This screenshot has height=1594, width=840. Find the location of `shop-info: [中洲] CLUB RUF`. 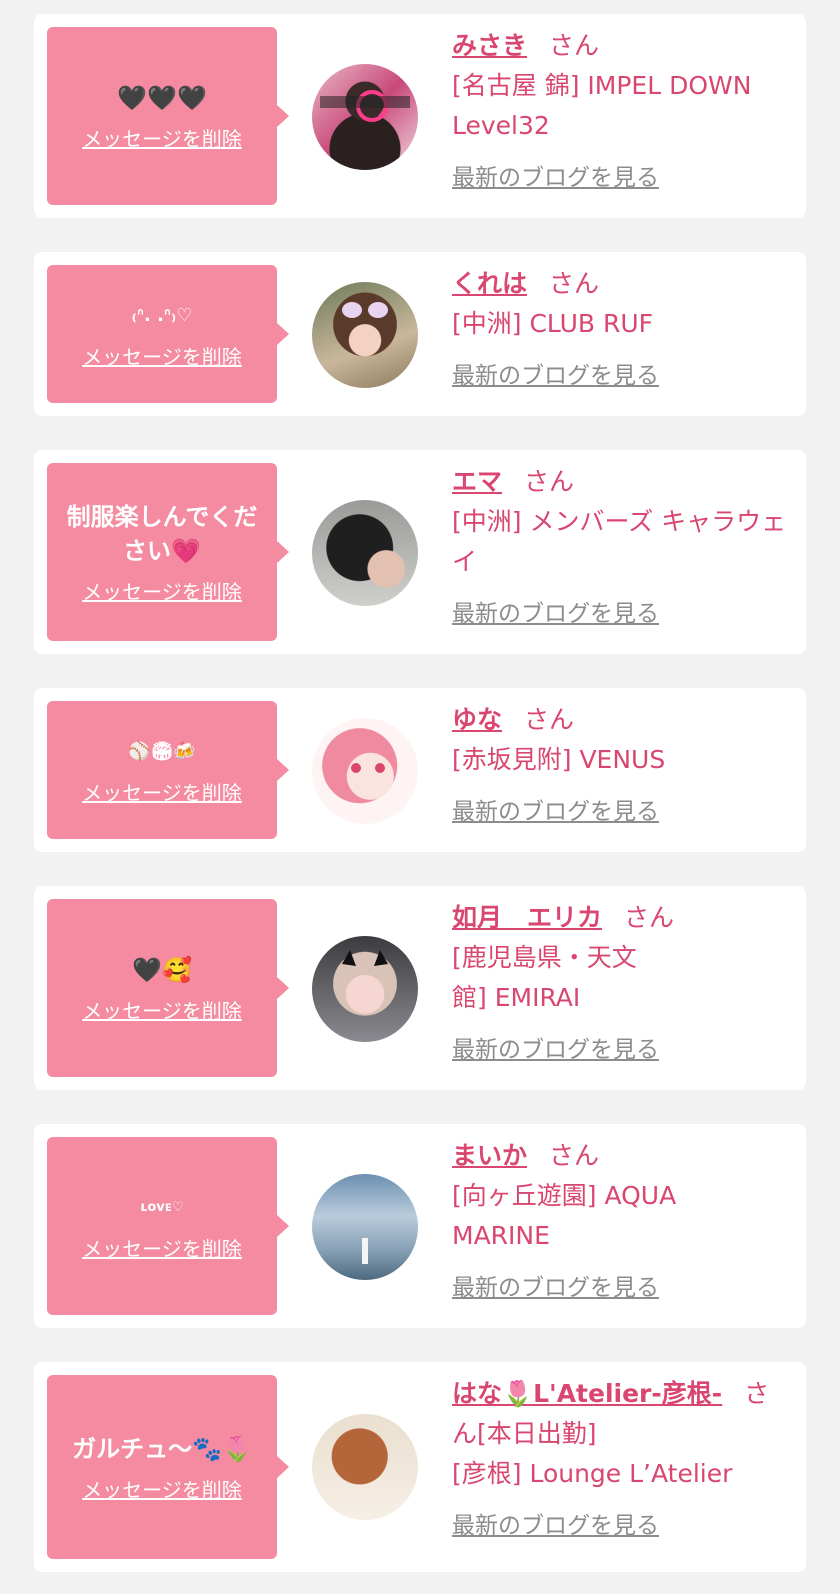

shop-info: [中洲] CLUB RUF is located at coordinates (553, 323).